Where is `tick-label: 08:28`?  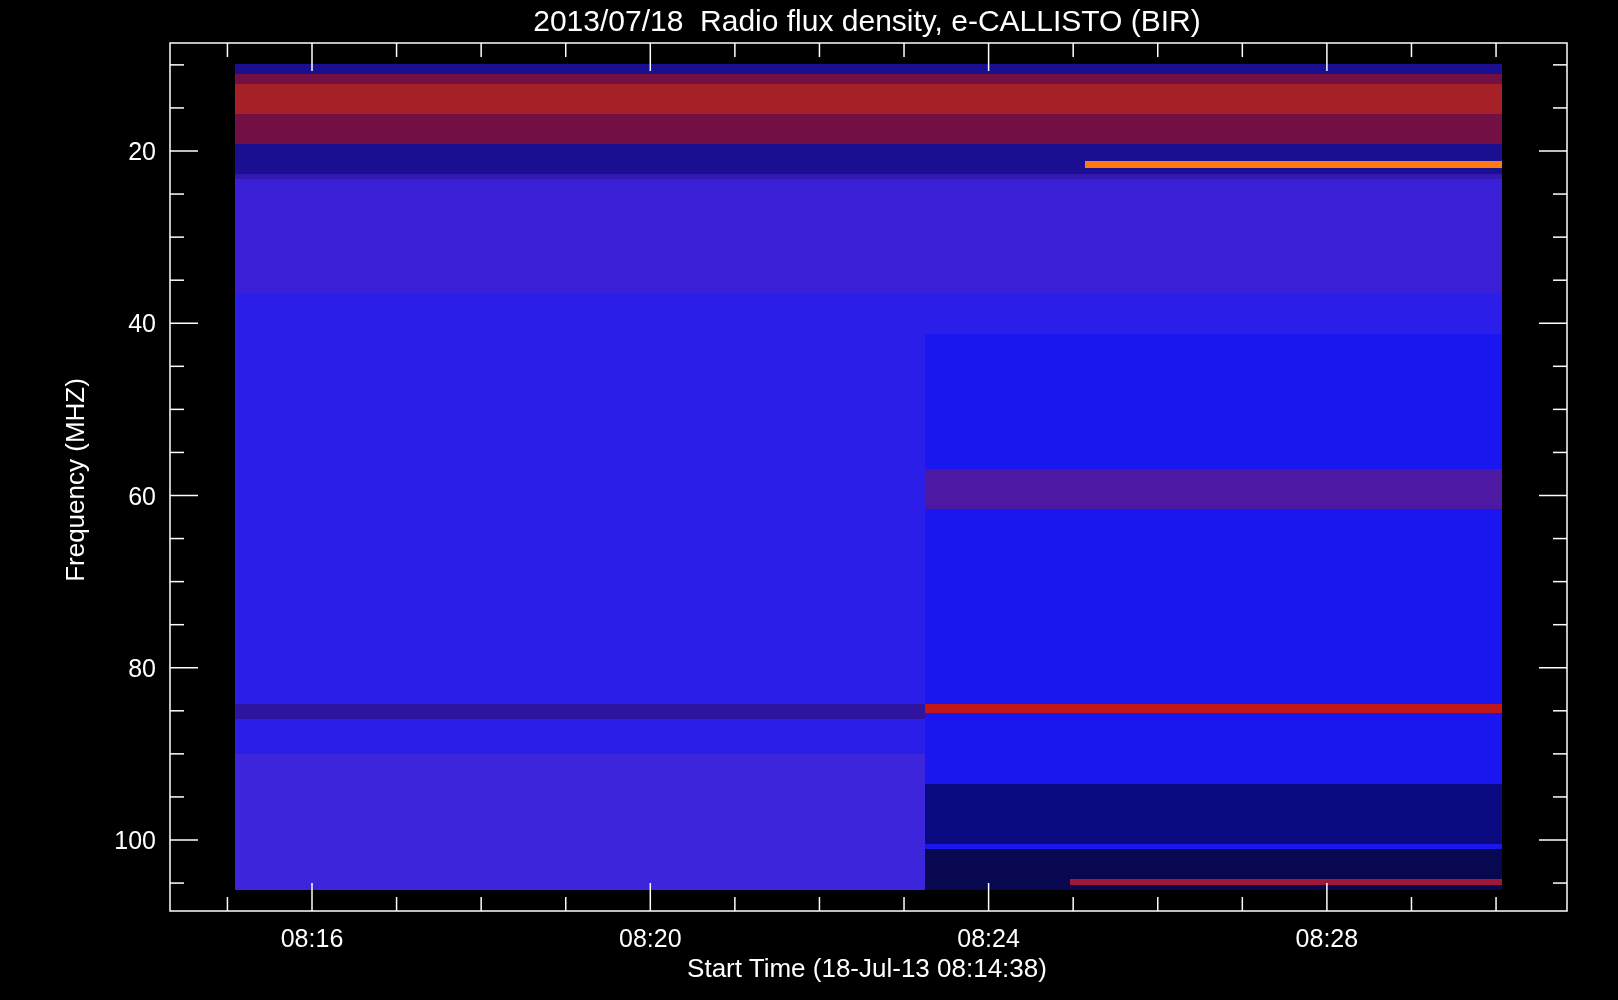 tick-label: 08:28 is located at coordinates (1327, 938).